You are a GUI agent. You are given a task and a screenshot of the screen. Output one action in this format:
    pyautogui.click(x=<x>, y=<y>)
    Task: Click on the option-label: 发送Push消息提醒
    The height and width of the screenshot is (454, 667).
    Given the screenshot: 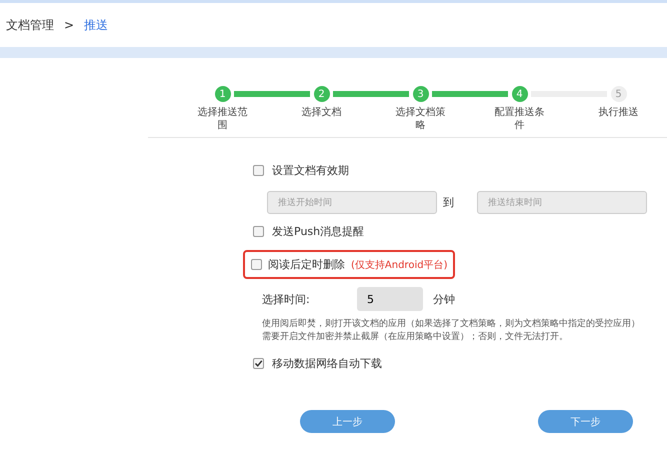 What is the action you would take?
    pyautogui.click(x=318, y=231)
    